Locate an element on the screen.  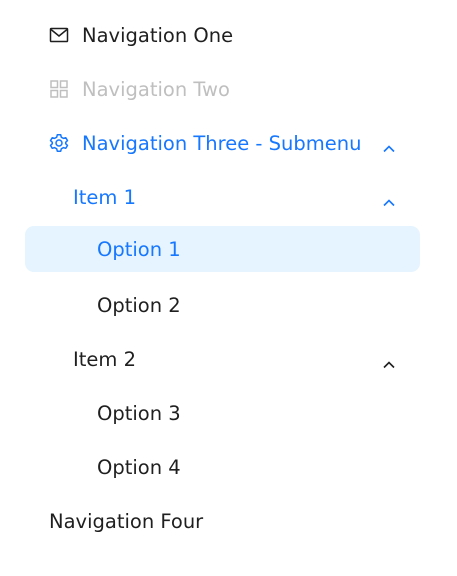
menu-item-option-3: Option 3 is located at coordinates (222, 413).